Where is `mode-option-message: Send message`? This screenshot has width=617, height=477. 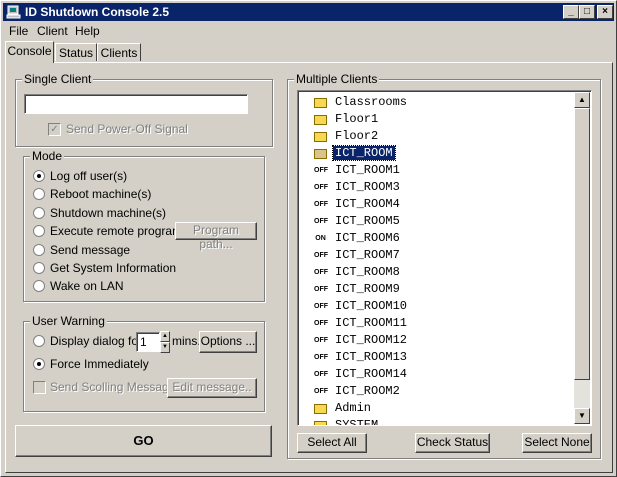
mode-option-message: Send message is located at coordinates (90, 250).